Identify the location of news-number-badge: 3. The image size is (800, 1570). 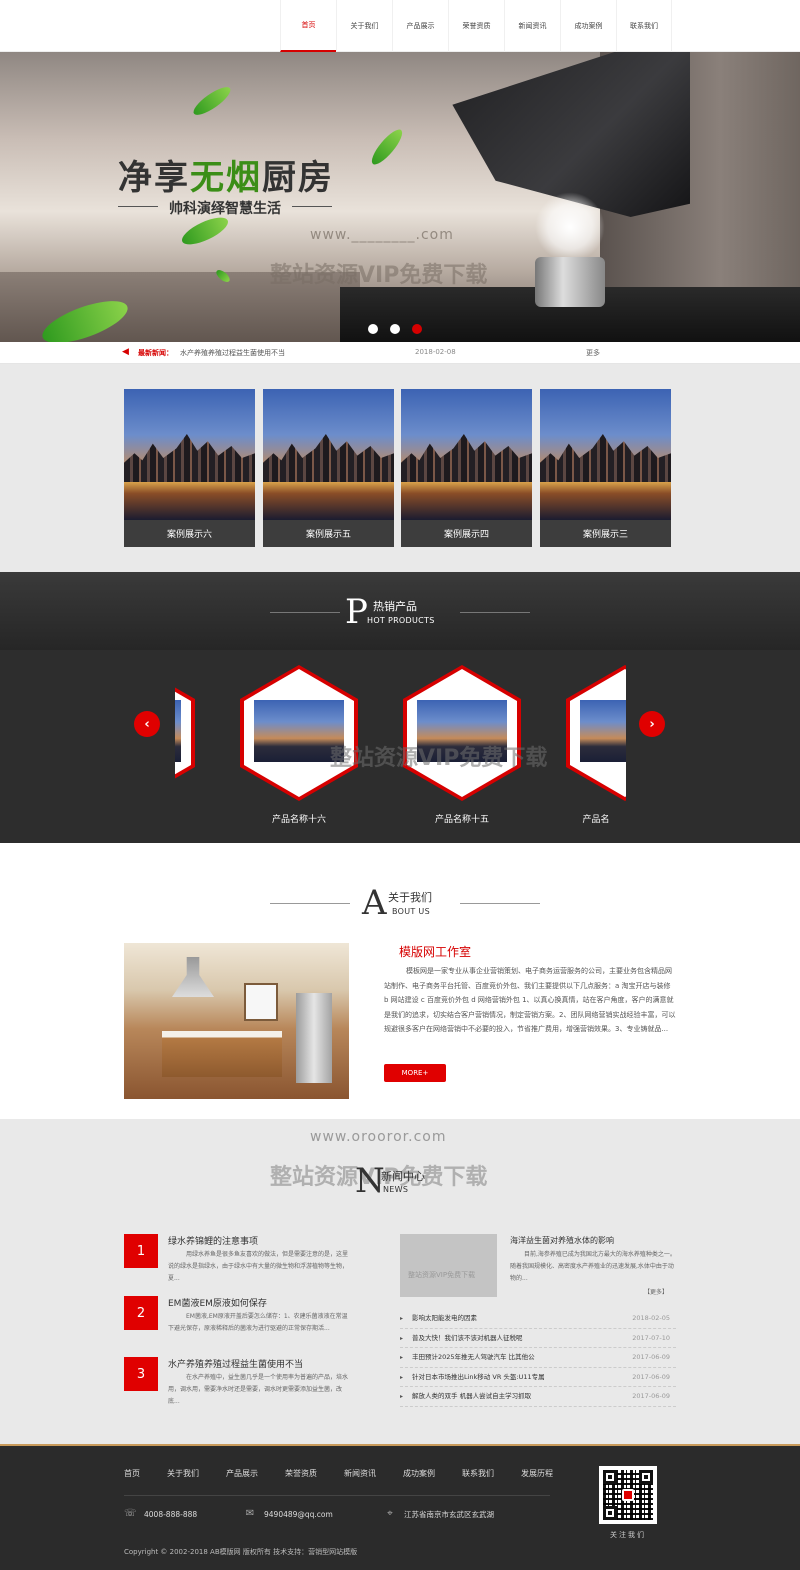
(141, 1374).